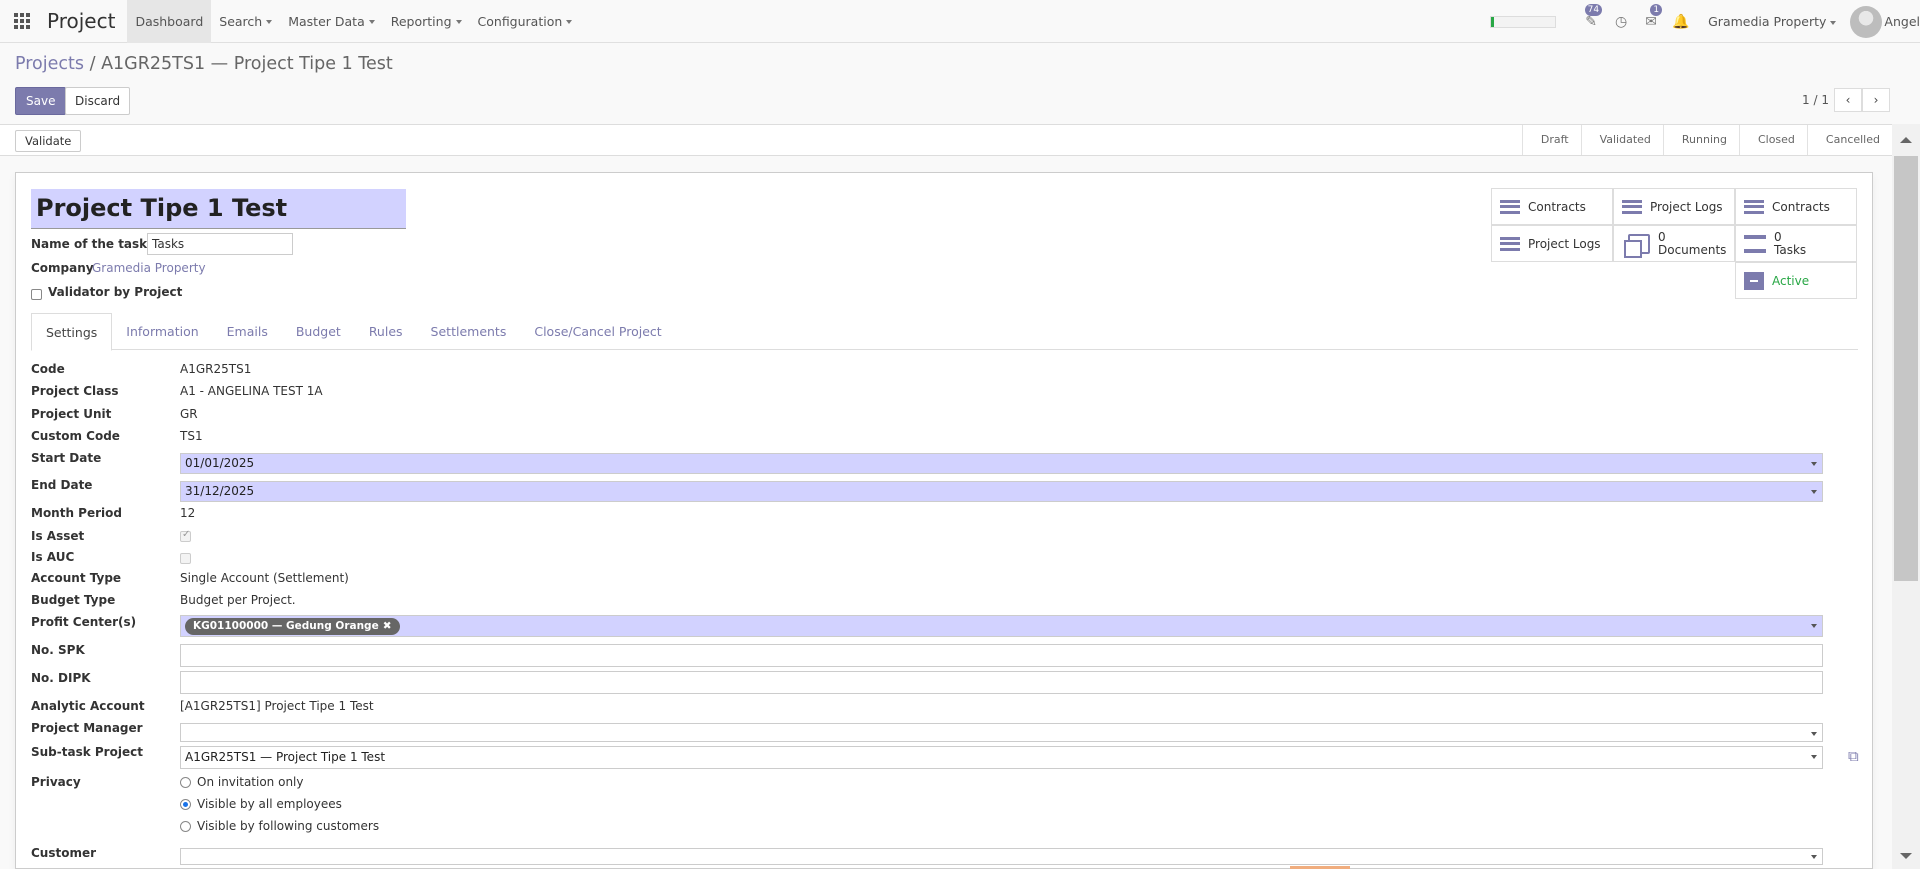 Image resolution: width=1920 pixels, height=869 pixels. What do you see at coordinates (75, 436) in the screenshot?
I see `custom-code-label: Custom Code` at bounding box center [75, 436].